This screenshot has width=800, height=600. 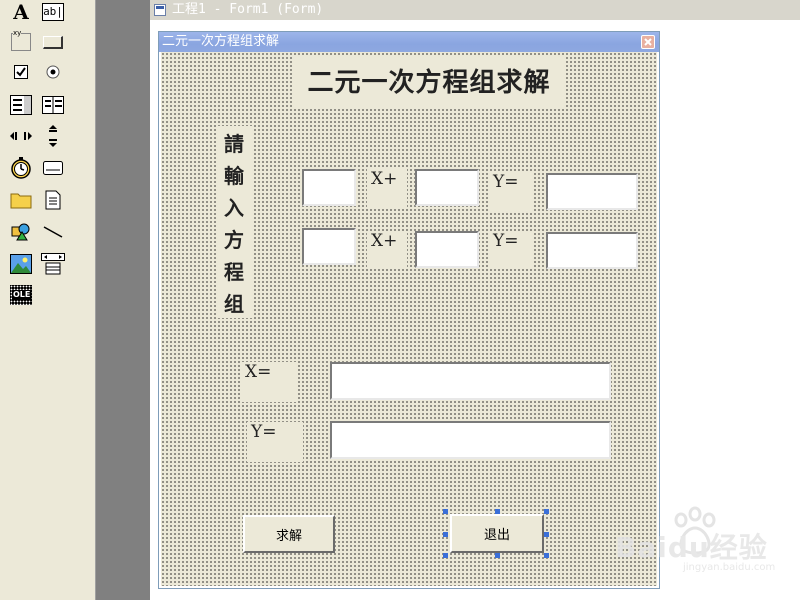 What do you see at coordinates (592, 250) in the screenshot?
I see `const-c2-input` at bounding box center [592, 250].